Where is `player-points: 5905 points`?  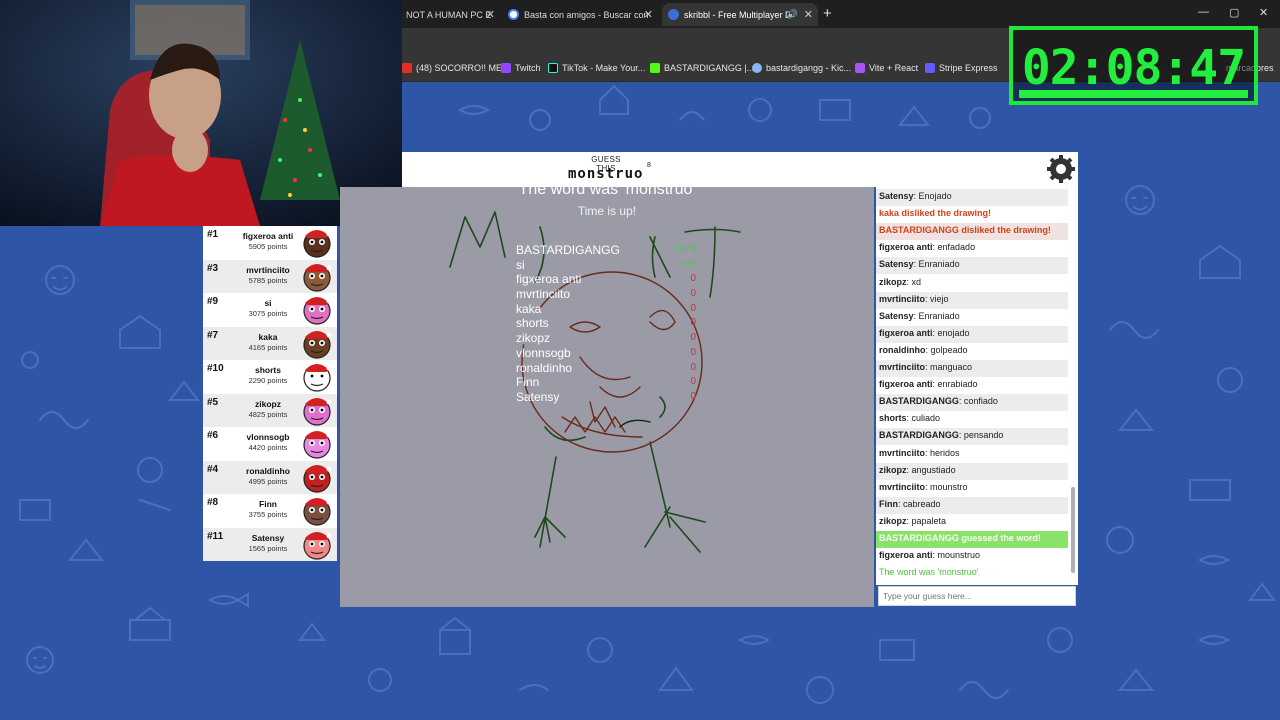 player-points: 5905 points is located at coordinates (268, 246).